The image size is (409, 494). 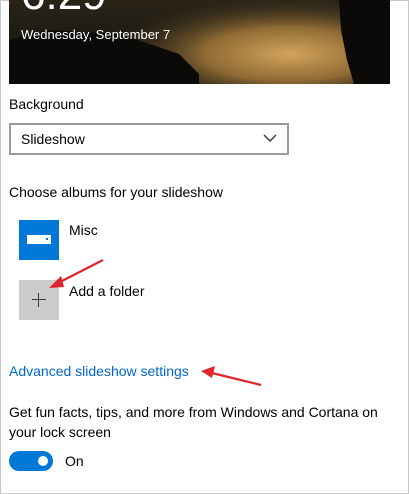 What do you see at coordinates (83, 230) in the screenshot?
I see `album-label-misc: Misc` at bounding box center [83, 230].